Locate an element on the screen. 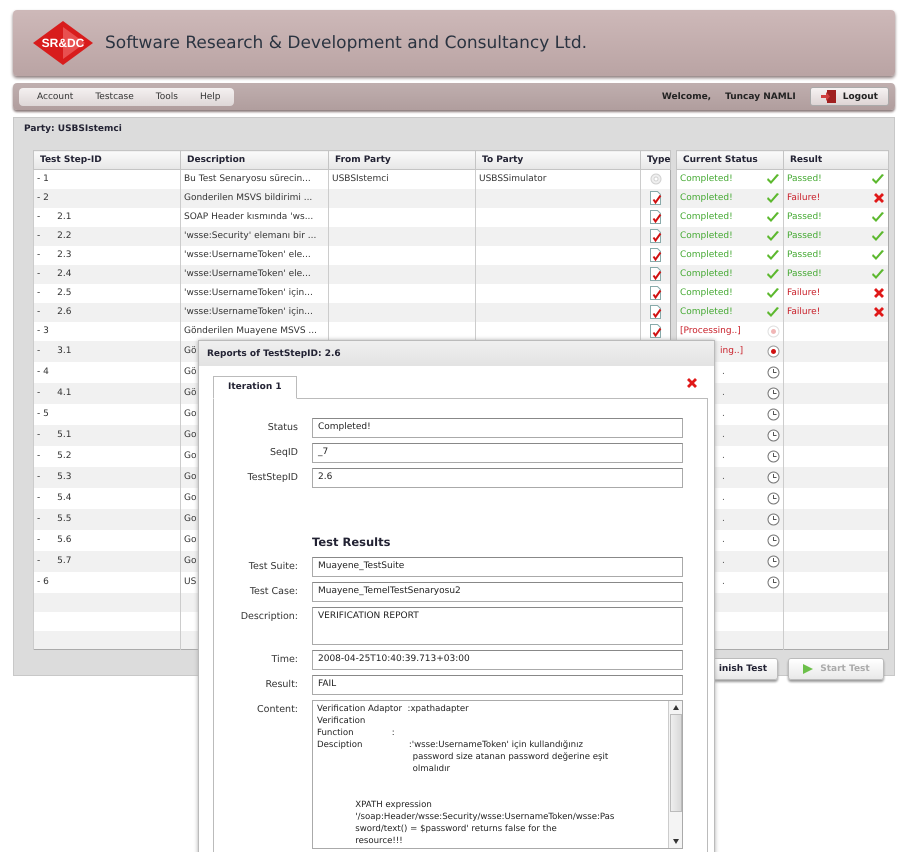  close-icon is located at coordinates (692, 383).